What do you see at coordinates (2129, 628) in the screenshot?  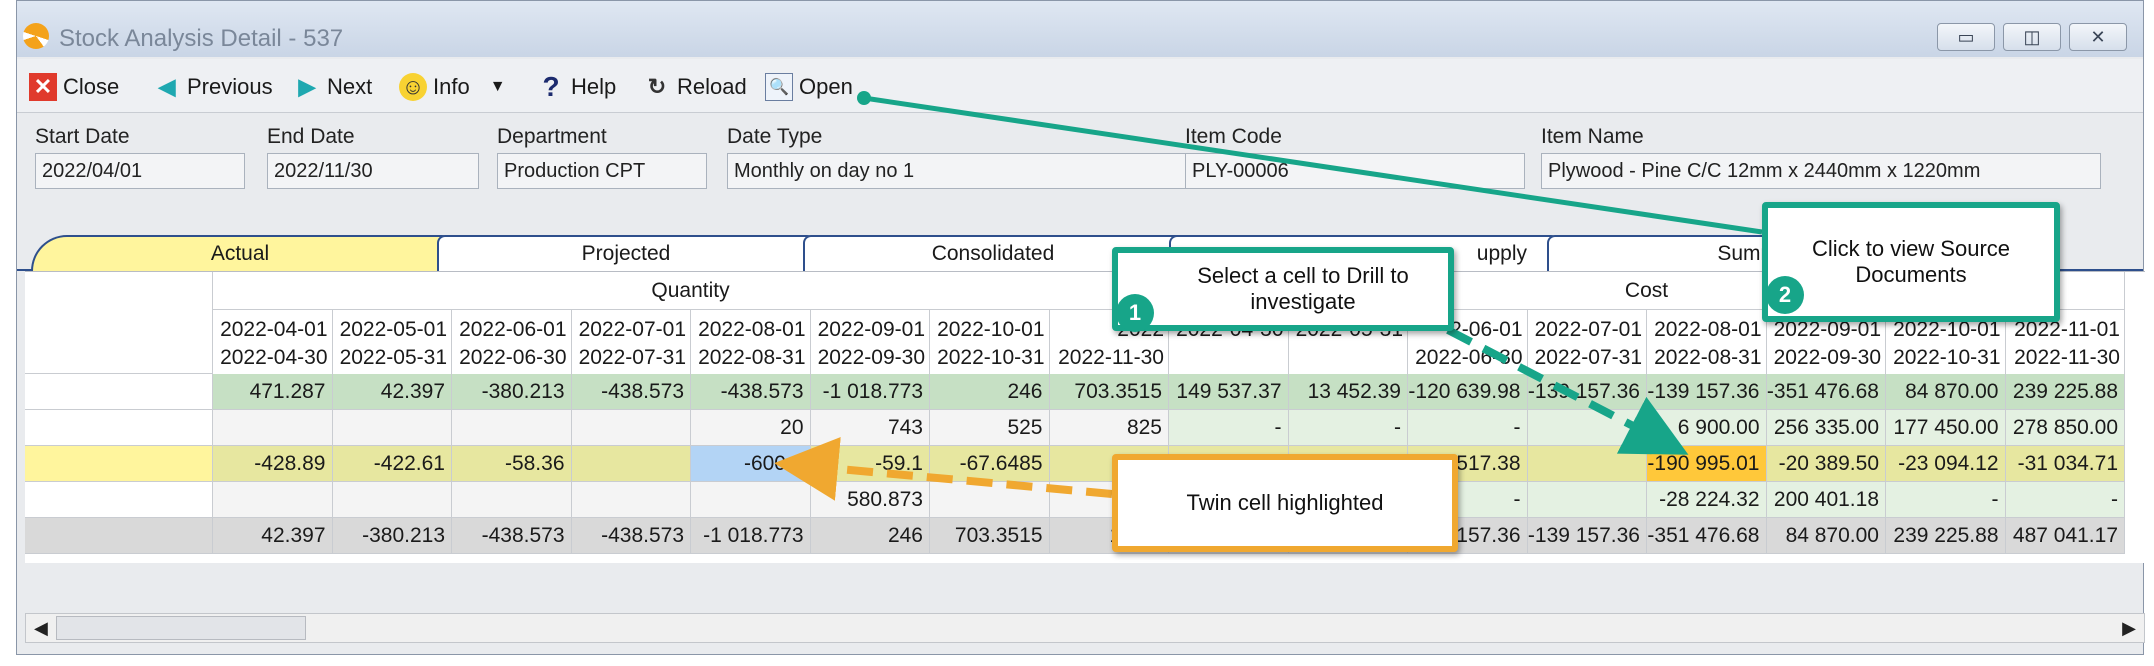 I see `scroll-right-icon: ▶` at bounding box center [2129, 628].